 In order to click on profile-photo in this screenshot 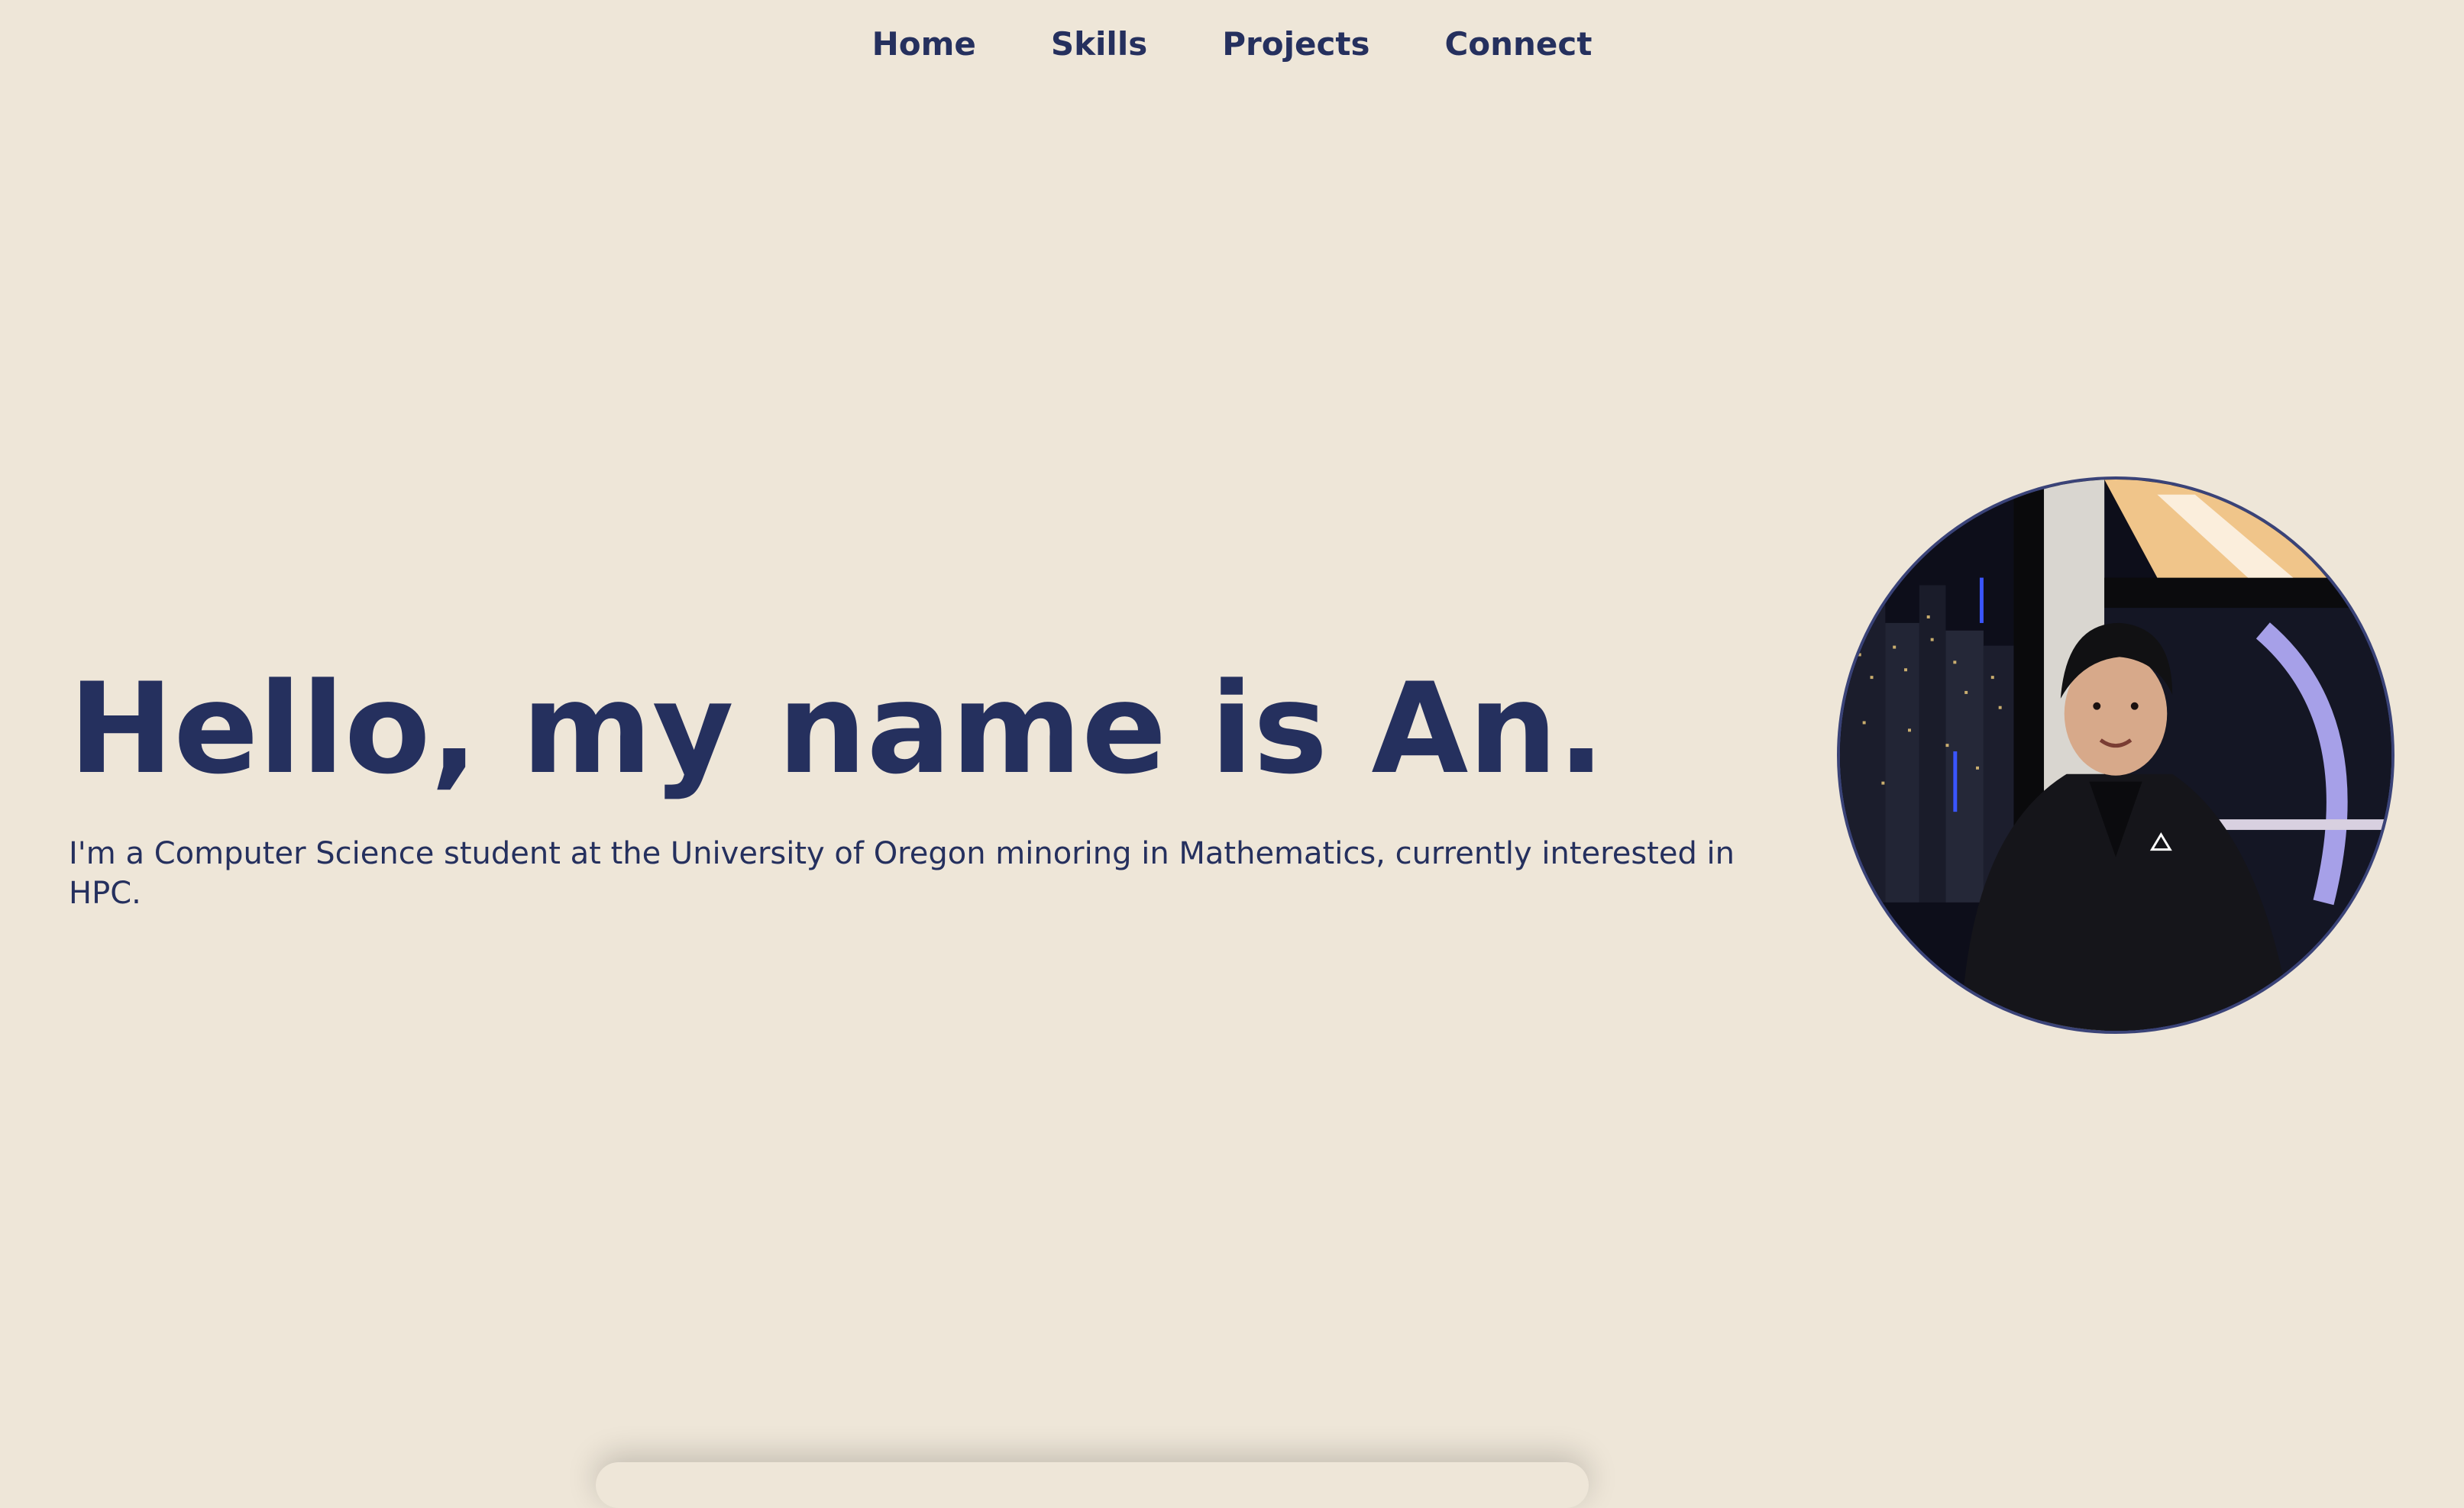, I will do `click(2115, 755)`.